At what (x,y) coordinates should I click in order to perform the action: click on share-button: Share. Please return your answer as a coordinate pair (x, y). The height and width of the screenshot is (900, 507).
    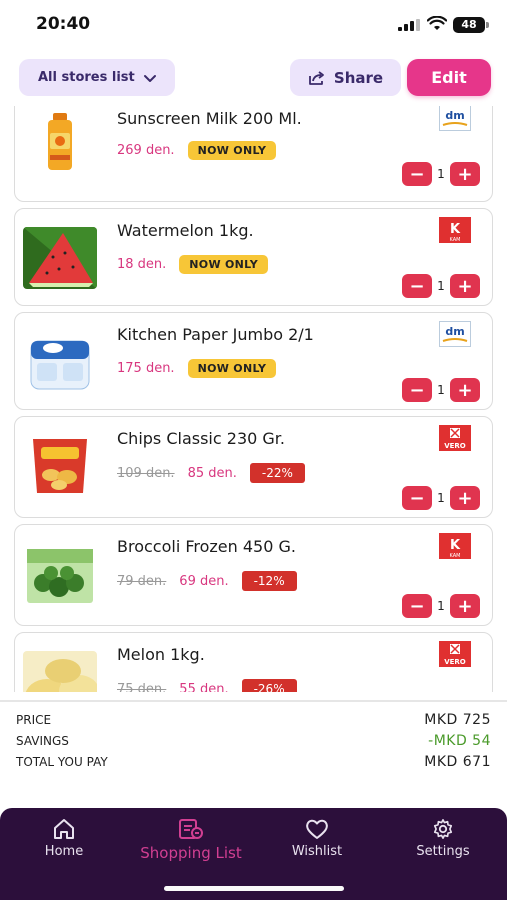
    Looking at the image, I should click on (345, 77).